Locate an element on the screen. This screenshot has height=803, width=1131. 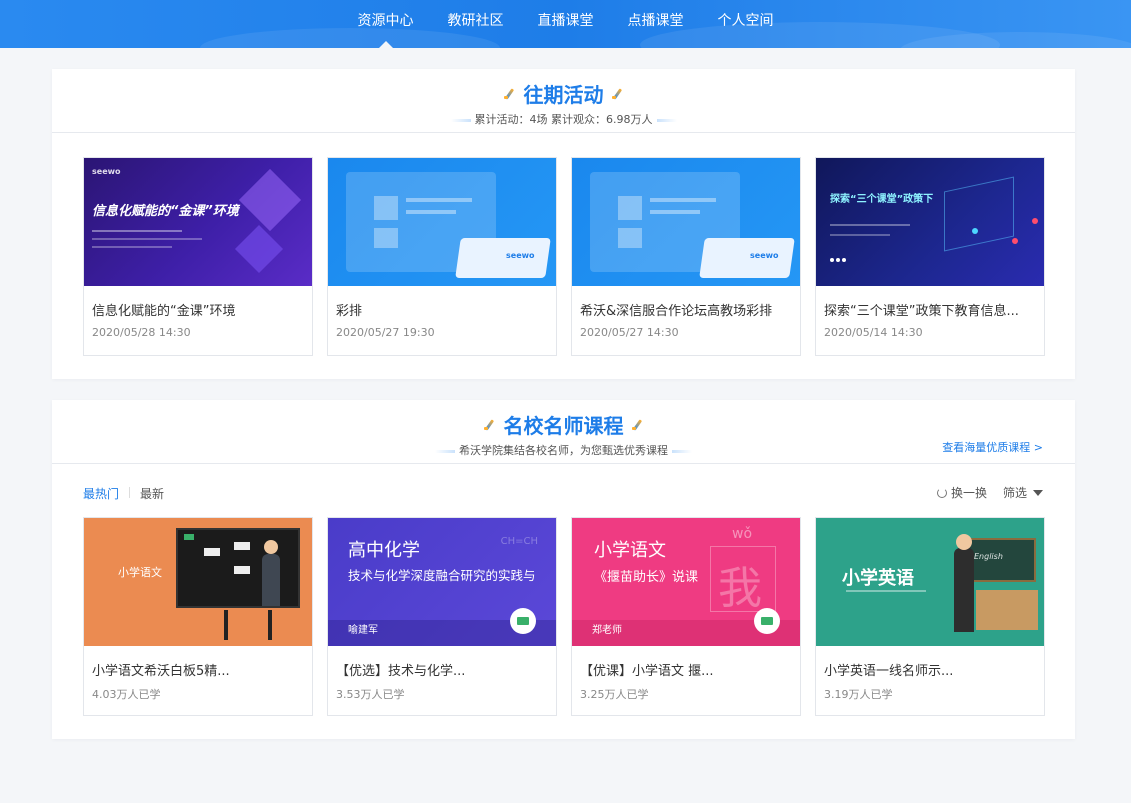
top-nav-bar: 资源中心 教研社区 直播课堂 点播课堂 个人空间 is located at coordinates (565, 24).